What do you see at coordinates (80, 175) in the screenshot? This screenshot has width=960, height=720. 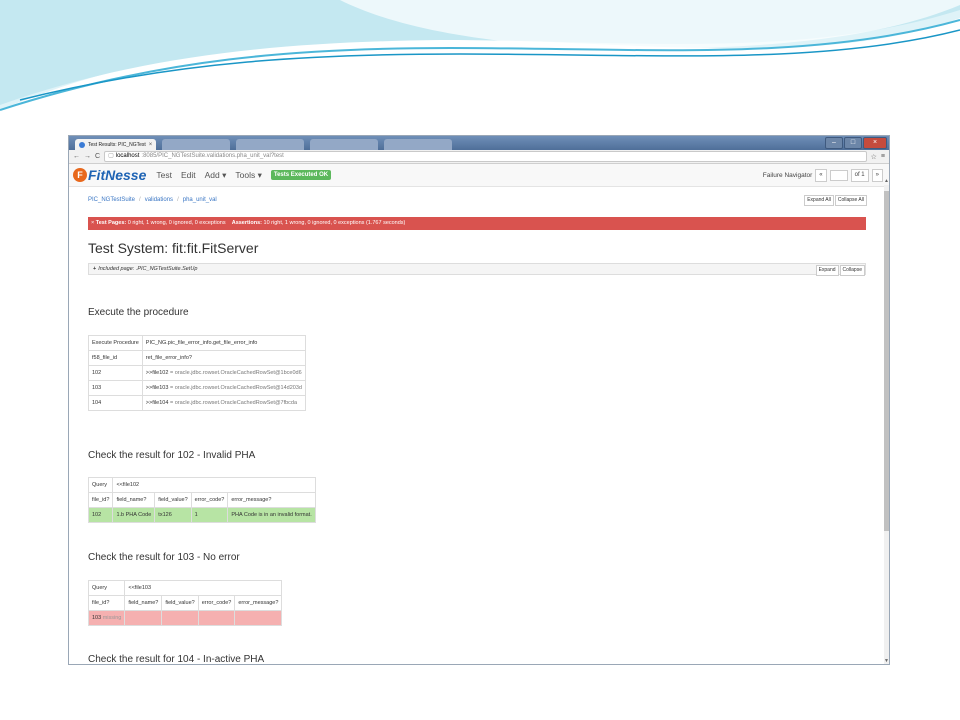 I see `fitnesse-logo-icon: F` at bounding box center [80, 175].